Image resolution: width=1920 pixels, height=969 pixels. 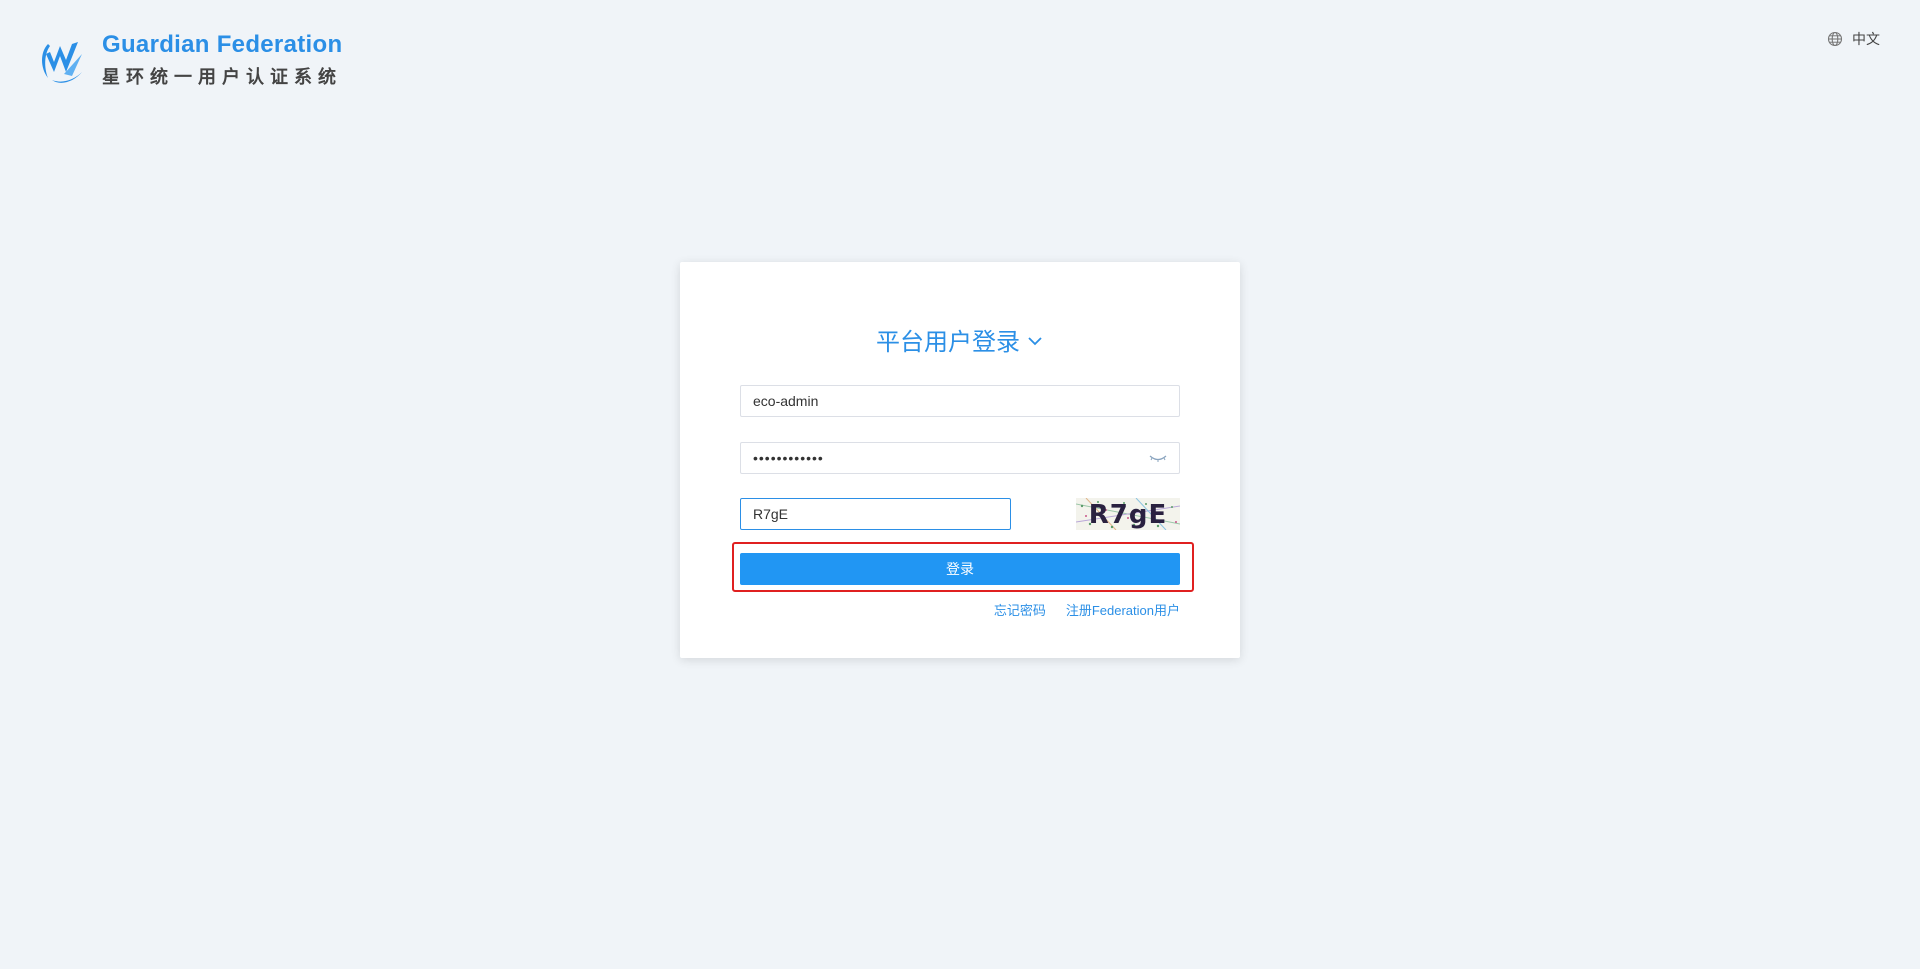 I want to click on globe-icon, so click(x=1835, y=39).